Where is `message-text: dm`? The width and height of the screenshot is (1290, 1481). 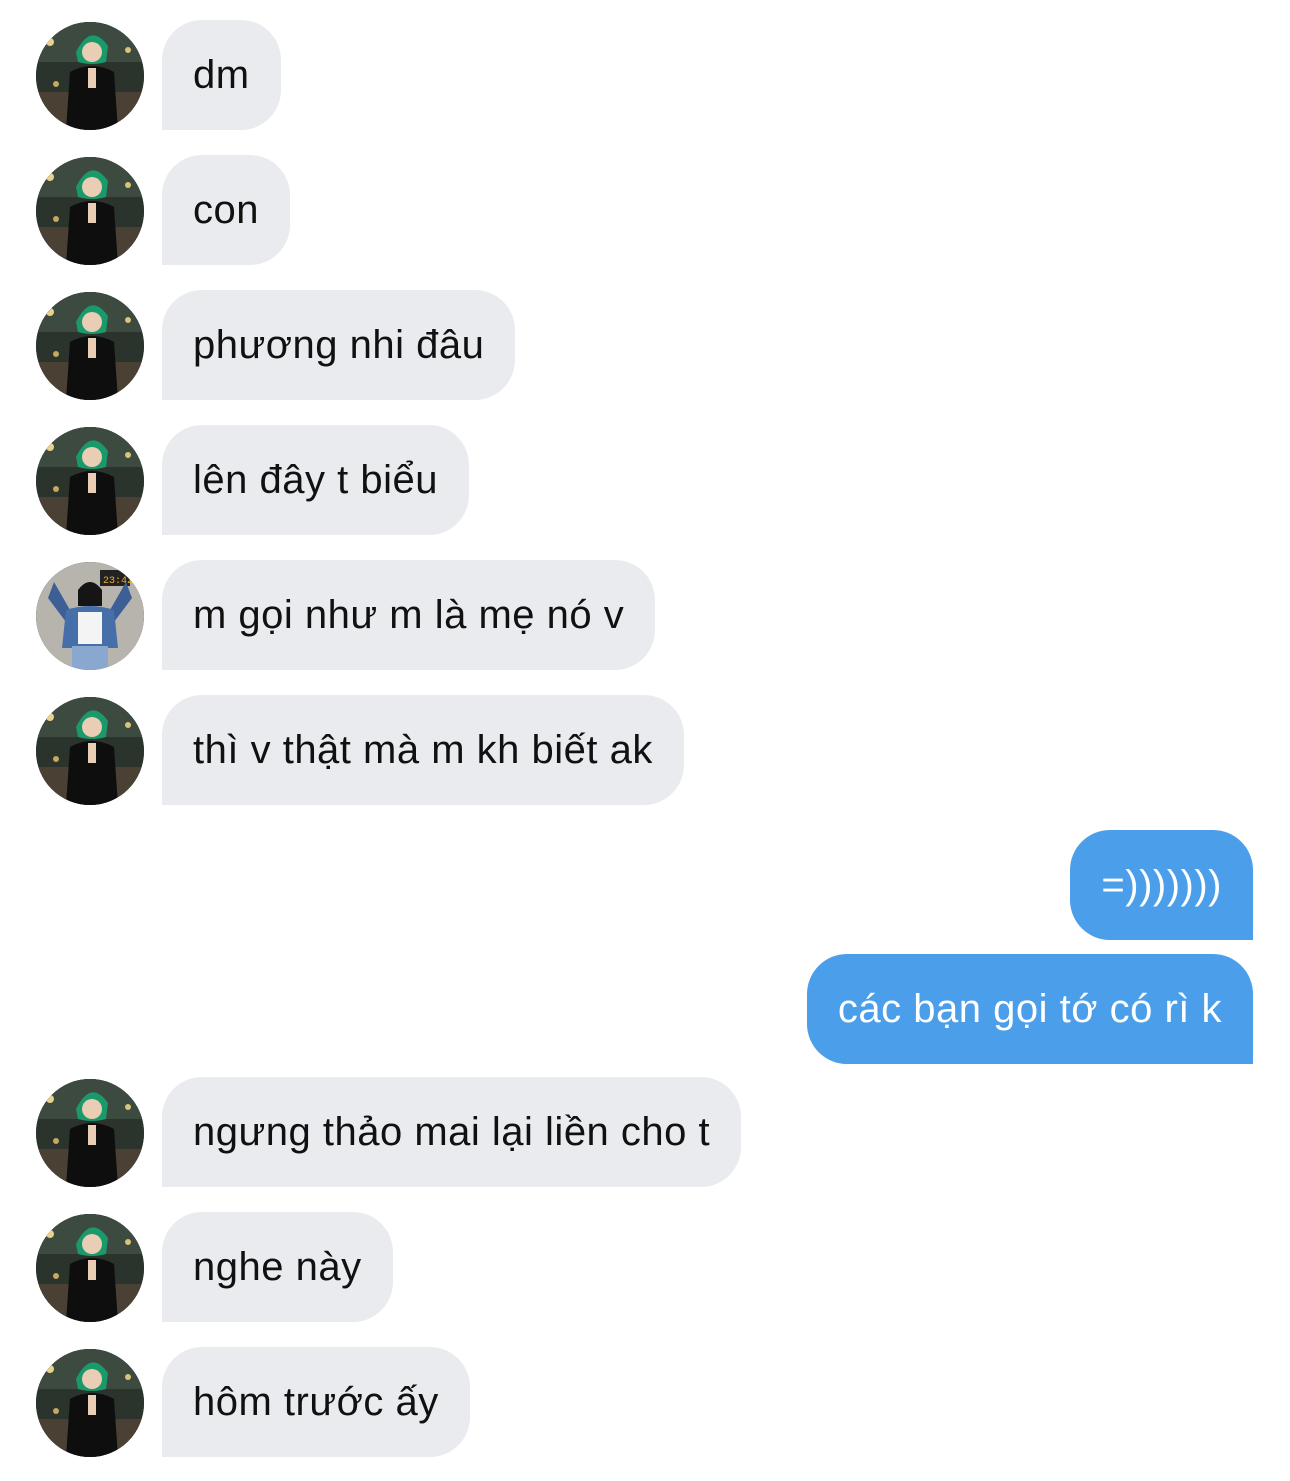
message-text: dm is located at coordinates (221, 74).